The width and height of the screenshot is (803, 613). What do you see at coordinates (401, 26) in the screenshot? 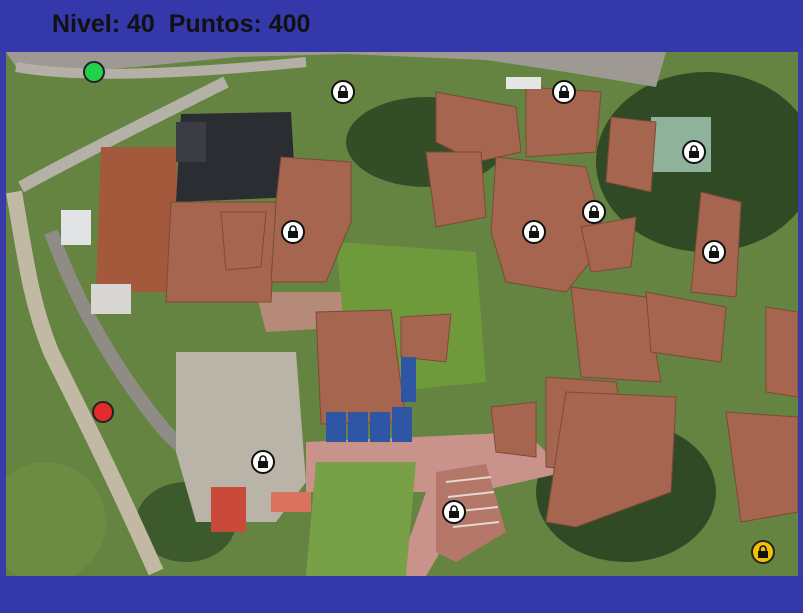
I see `top-bar: Nivel: 40 Puntos: 400` at bounding box center [401, 26].